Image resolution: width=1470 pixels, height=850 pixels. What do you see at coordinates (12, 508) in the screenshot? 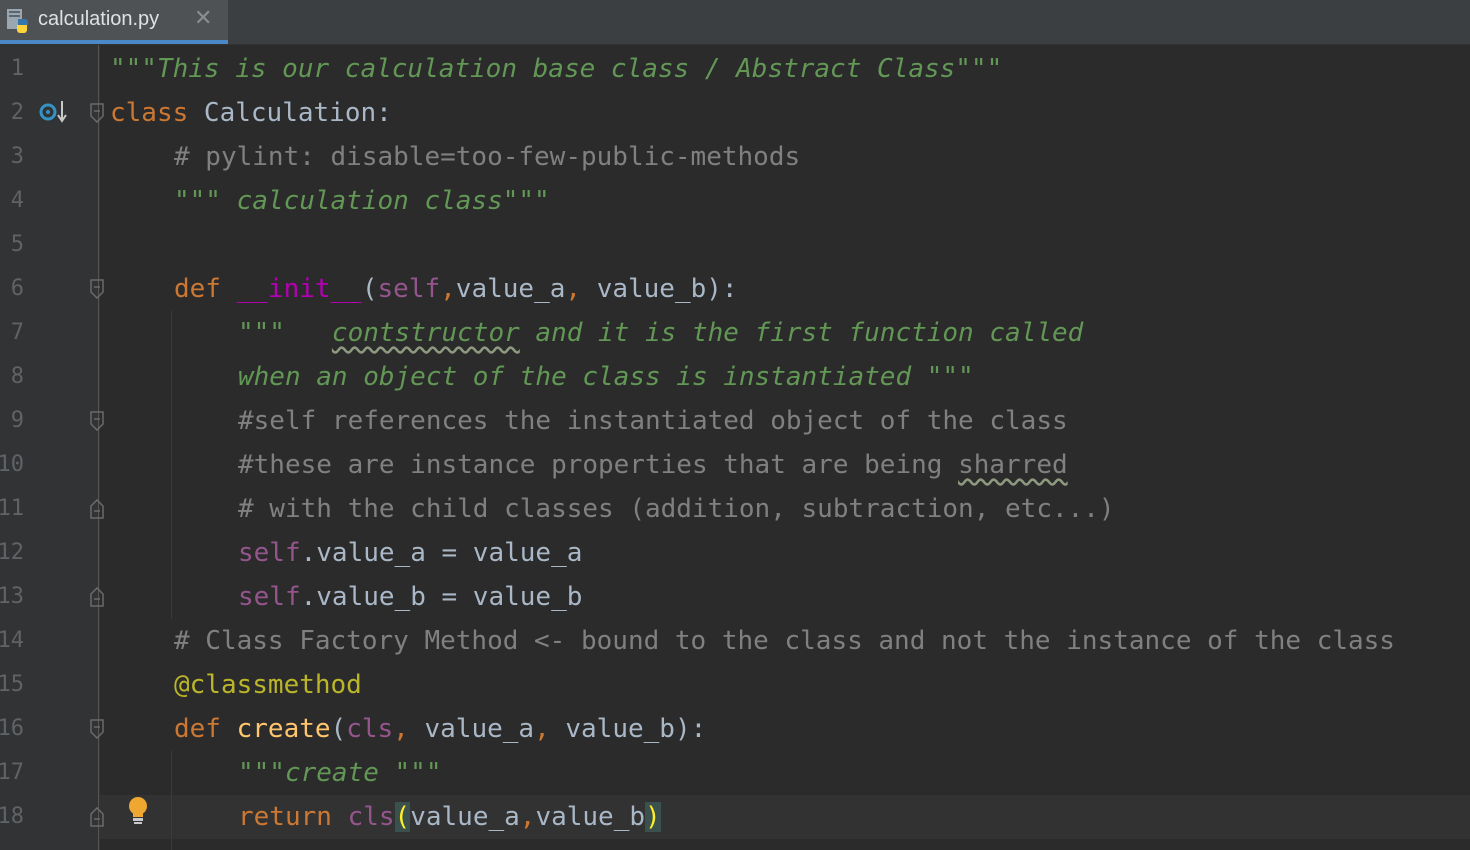
I see `line-number: 11` at bounding box center [12, 508].